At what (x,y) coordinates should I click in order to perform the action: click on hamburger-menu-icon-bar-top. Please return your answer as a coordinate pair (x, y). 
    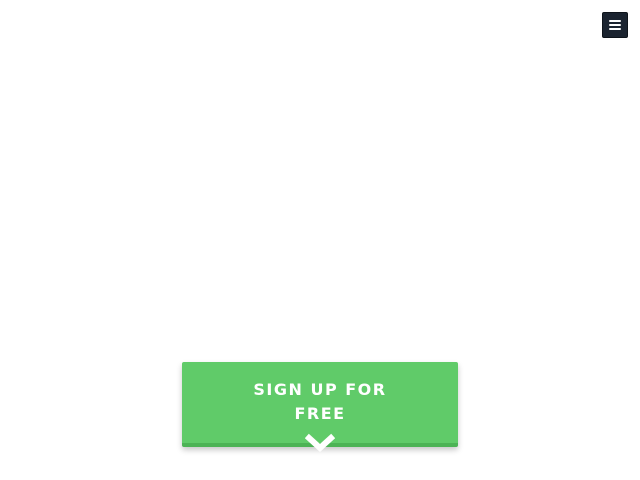
    Looking at the image, I should click on (615, 21).